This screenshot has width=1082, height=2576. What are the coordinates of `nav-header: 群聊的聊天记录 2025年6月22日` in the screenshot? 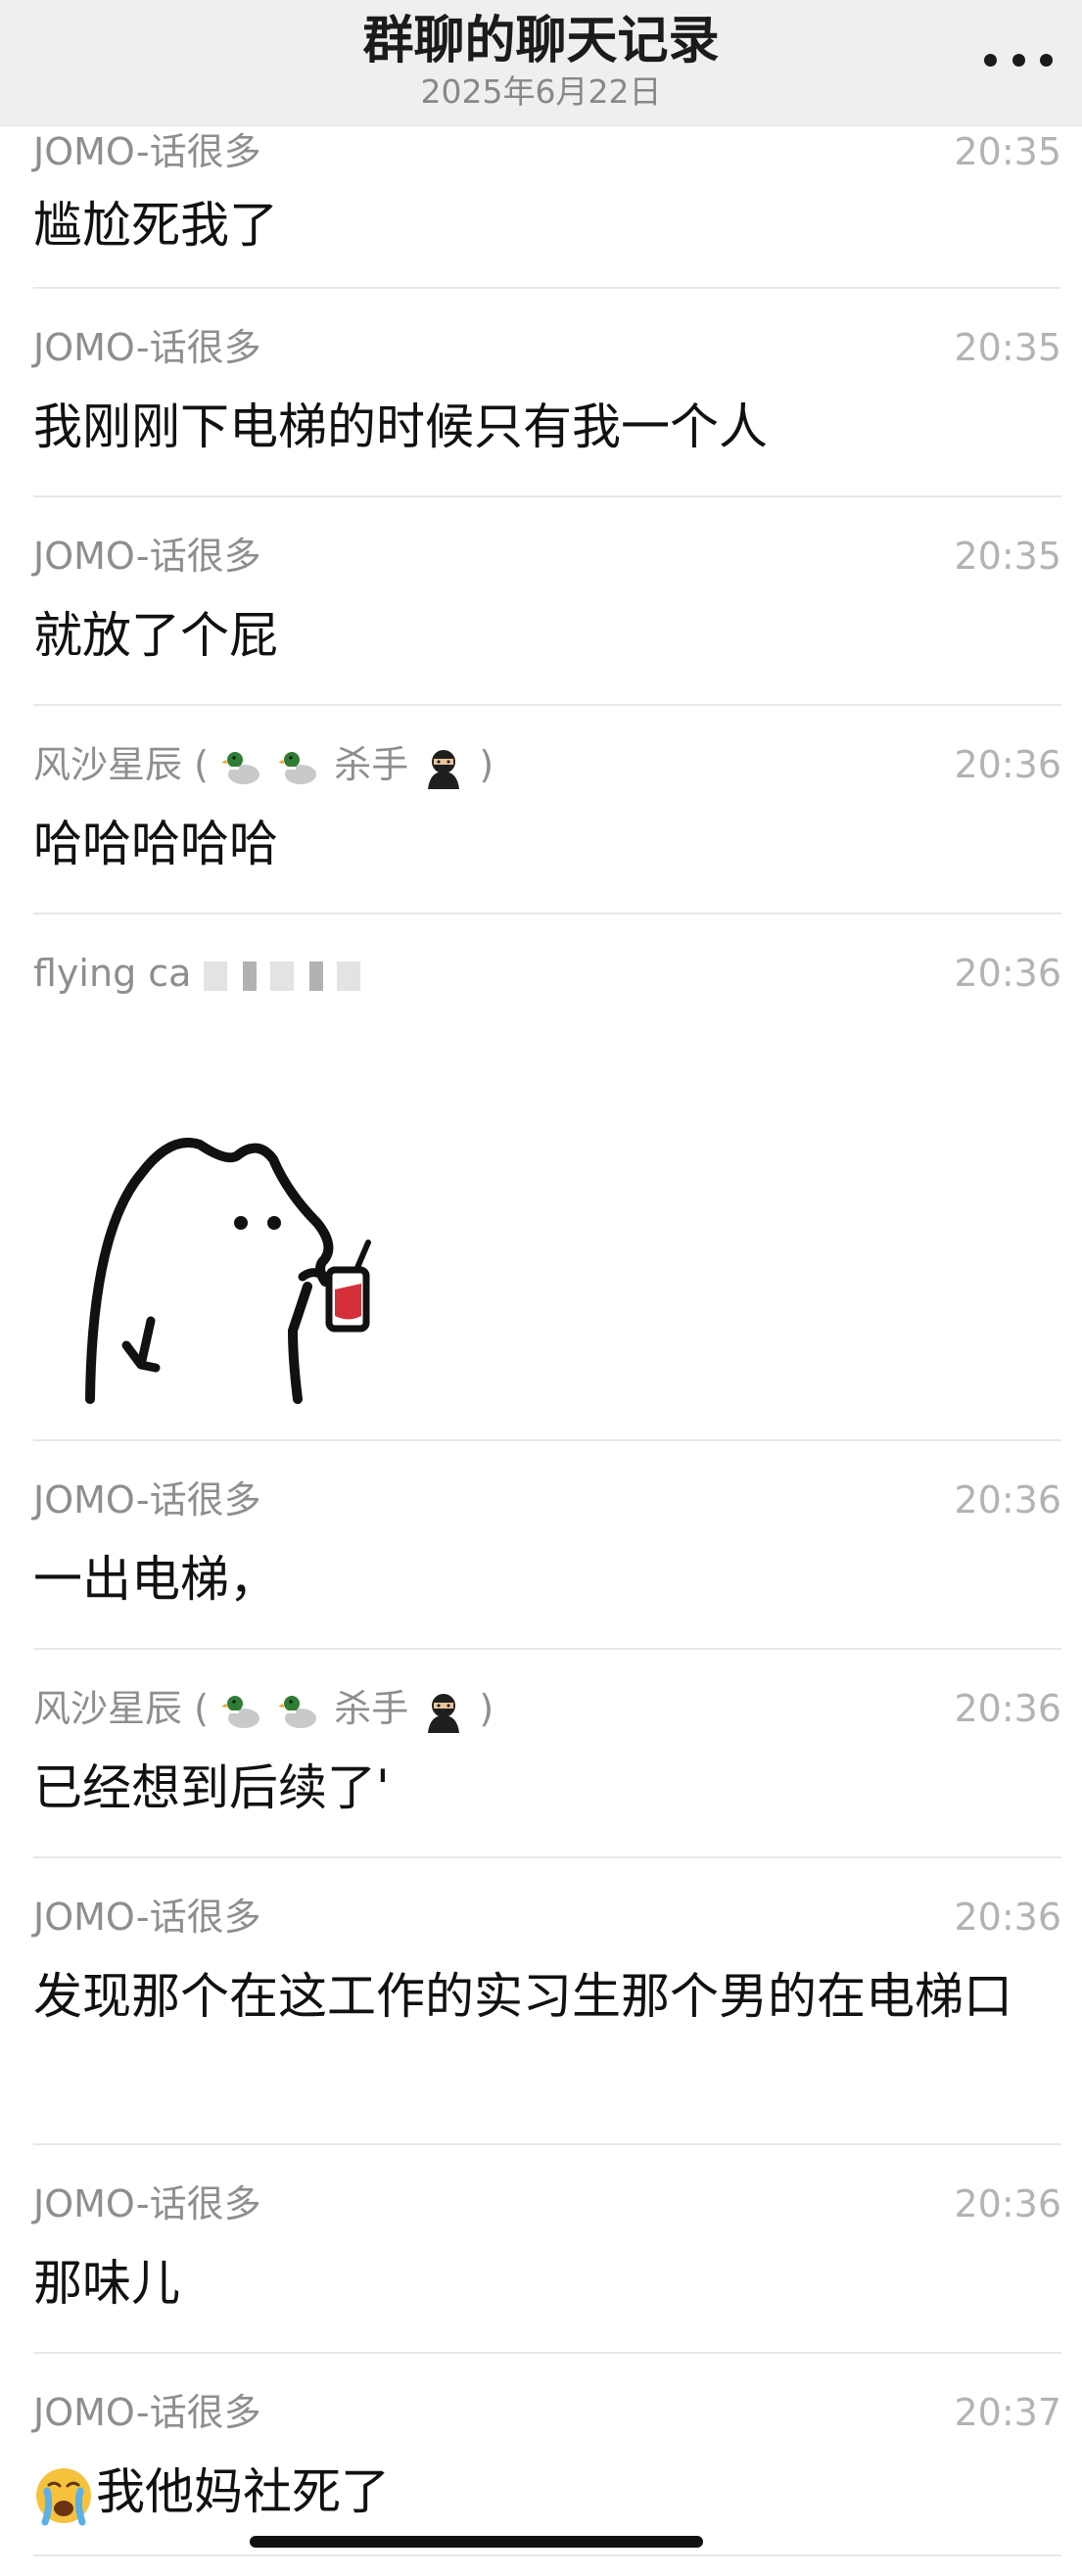 It's located at (541, 63).